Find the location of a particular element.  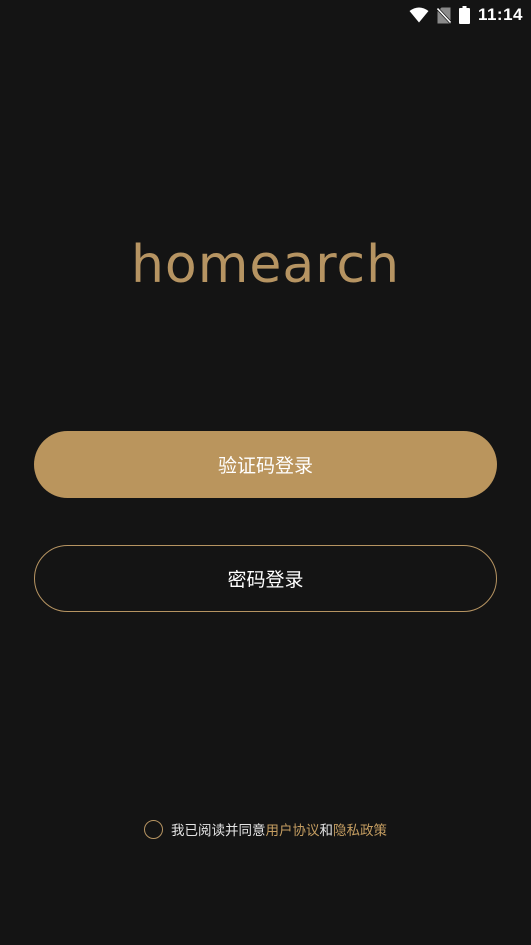

agreement-row: 我已阅读并同意 用户协议 和 隐私政策 is located at coordinates (265, 829).